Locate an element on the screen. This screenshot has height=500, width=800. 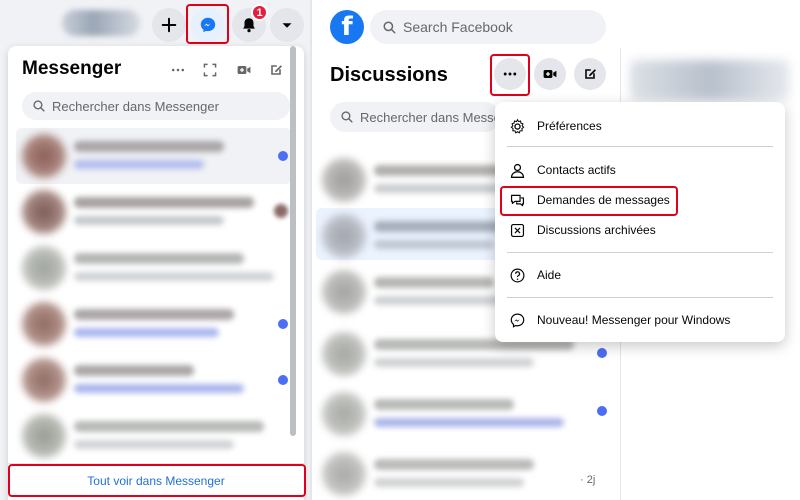
menu-item-label: Contacts actifs is located at coordinates (576, 170).